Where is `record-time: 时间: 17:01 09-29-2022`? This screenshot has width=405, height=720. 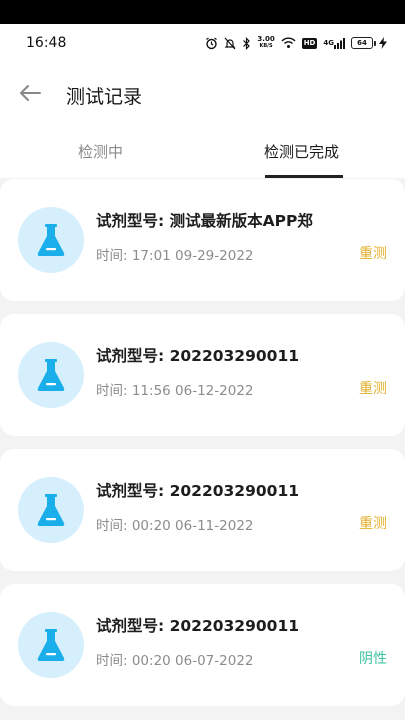
record-time: 时间: 17:01 09-29-2022 is located at coordinates (175, 256).